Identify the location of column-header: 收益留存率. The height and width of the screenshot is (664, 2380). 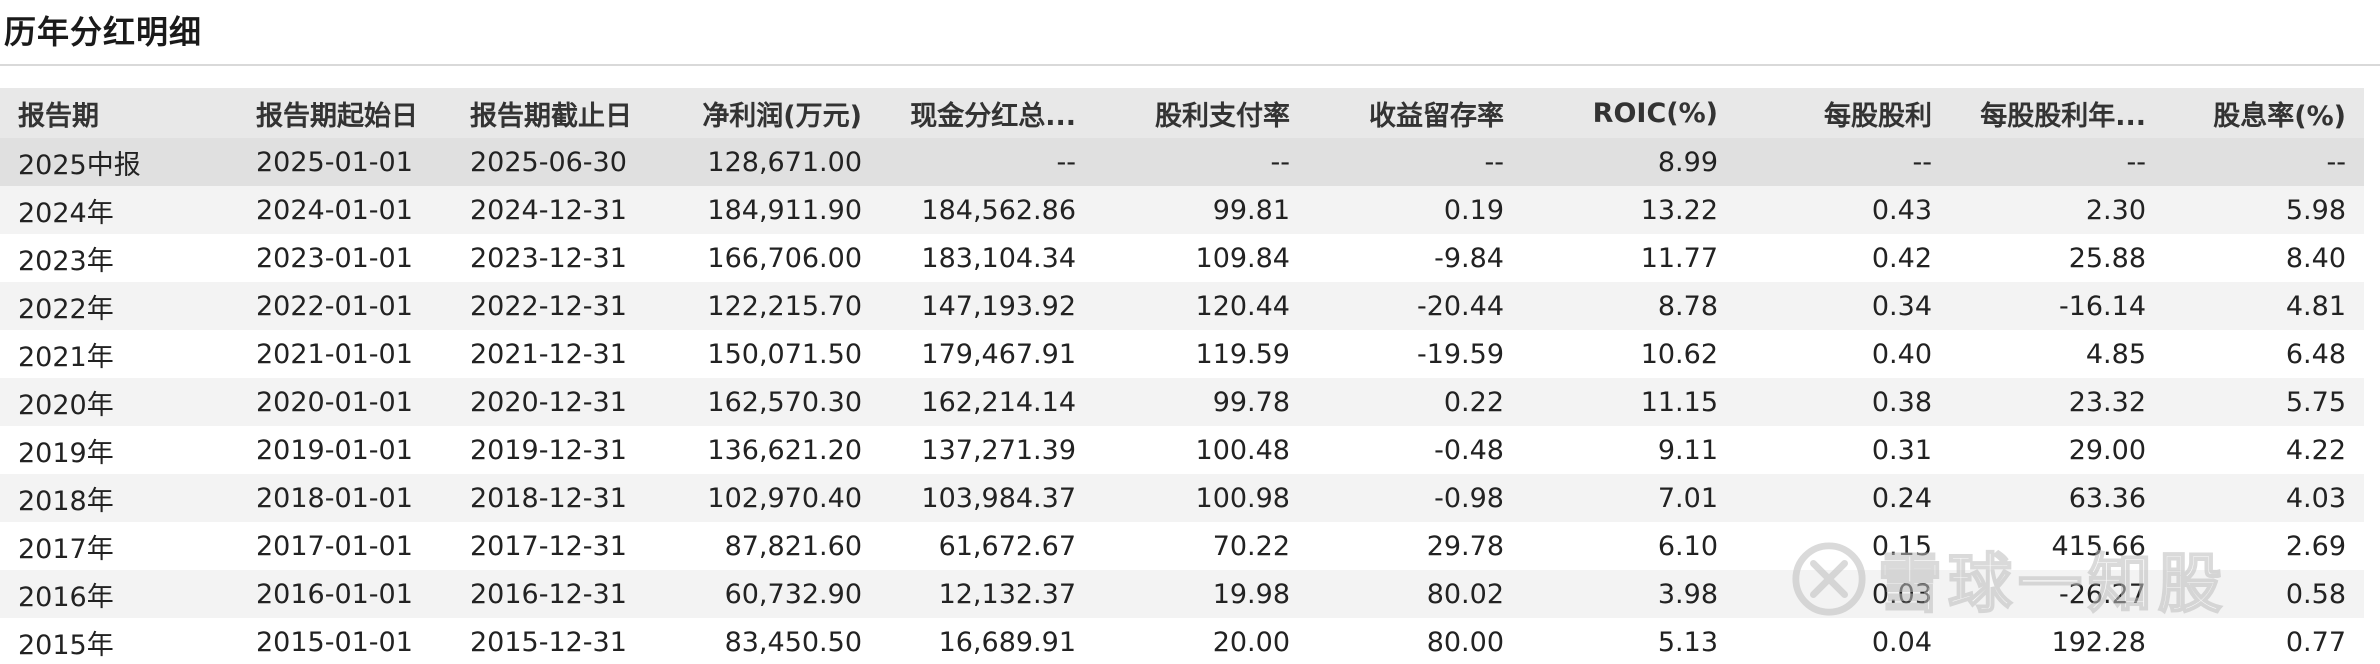
(1415, 113).